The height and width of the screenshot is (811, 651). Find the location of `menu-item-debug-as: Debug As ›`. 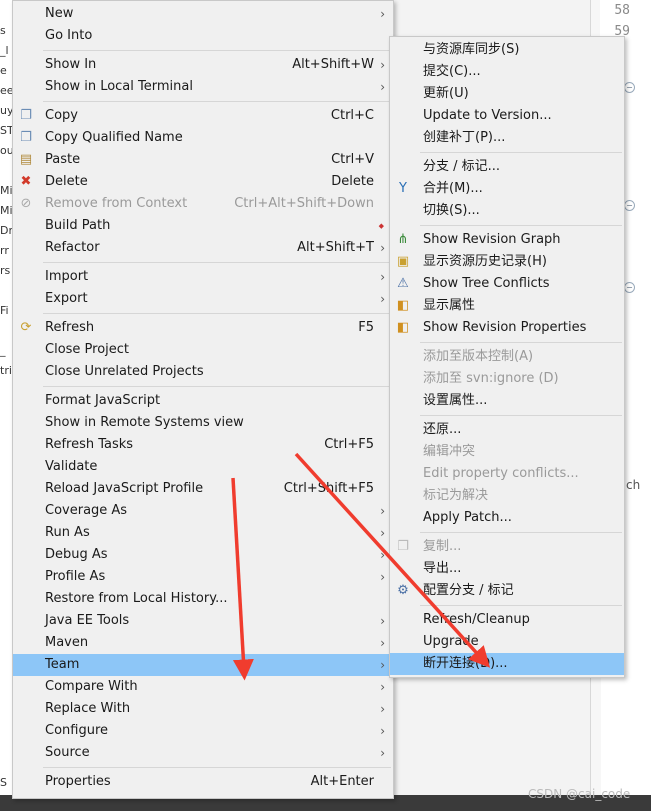

menu-item-debug-as: Debug As › is located at coordinates (203, 555).